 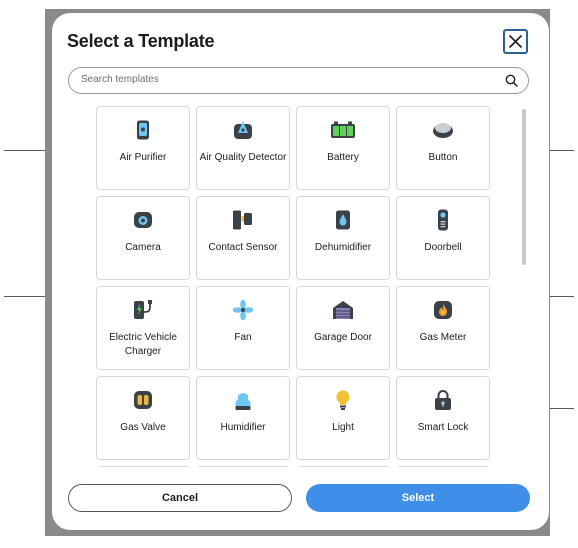 I want to click on template-card-contact-sensor: Contact Sensor, so click(x=243, y=238).